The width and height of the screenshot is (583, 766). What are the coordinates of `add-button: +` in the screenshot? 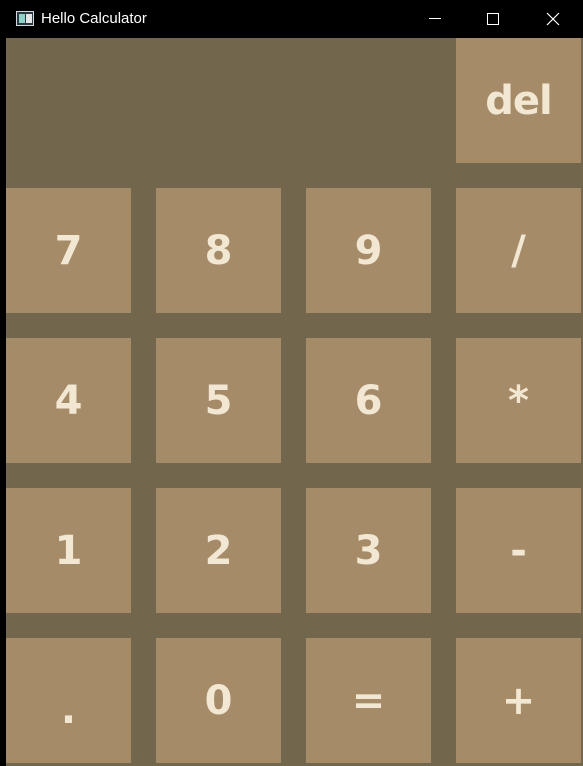 It's located at (518, 700).